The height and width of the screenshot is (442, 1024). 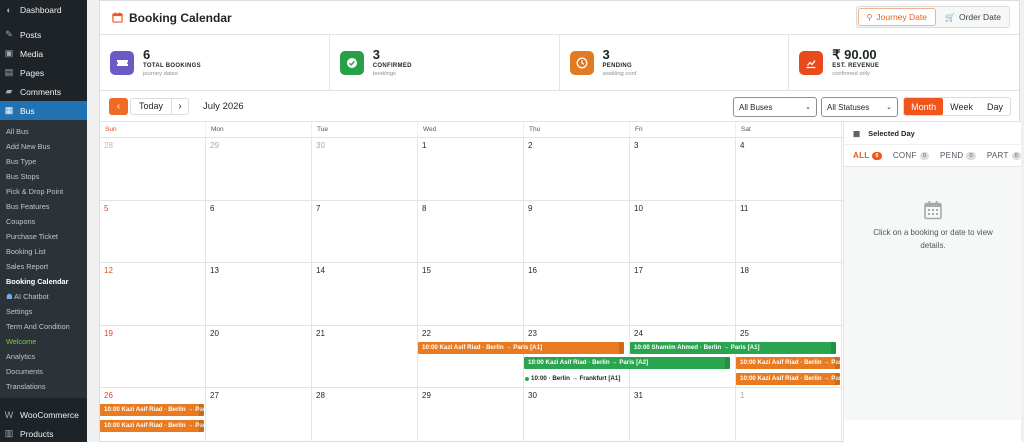 What do you see at coordinates (43, 131) in the screenshot?
I see `submenu-item: All Bus` at bounding box center [43, 131].